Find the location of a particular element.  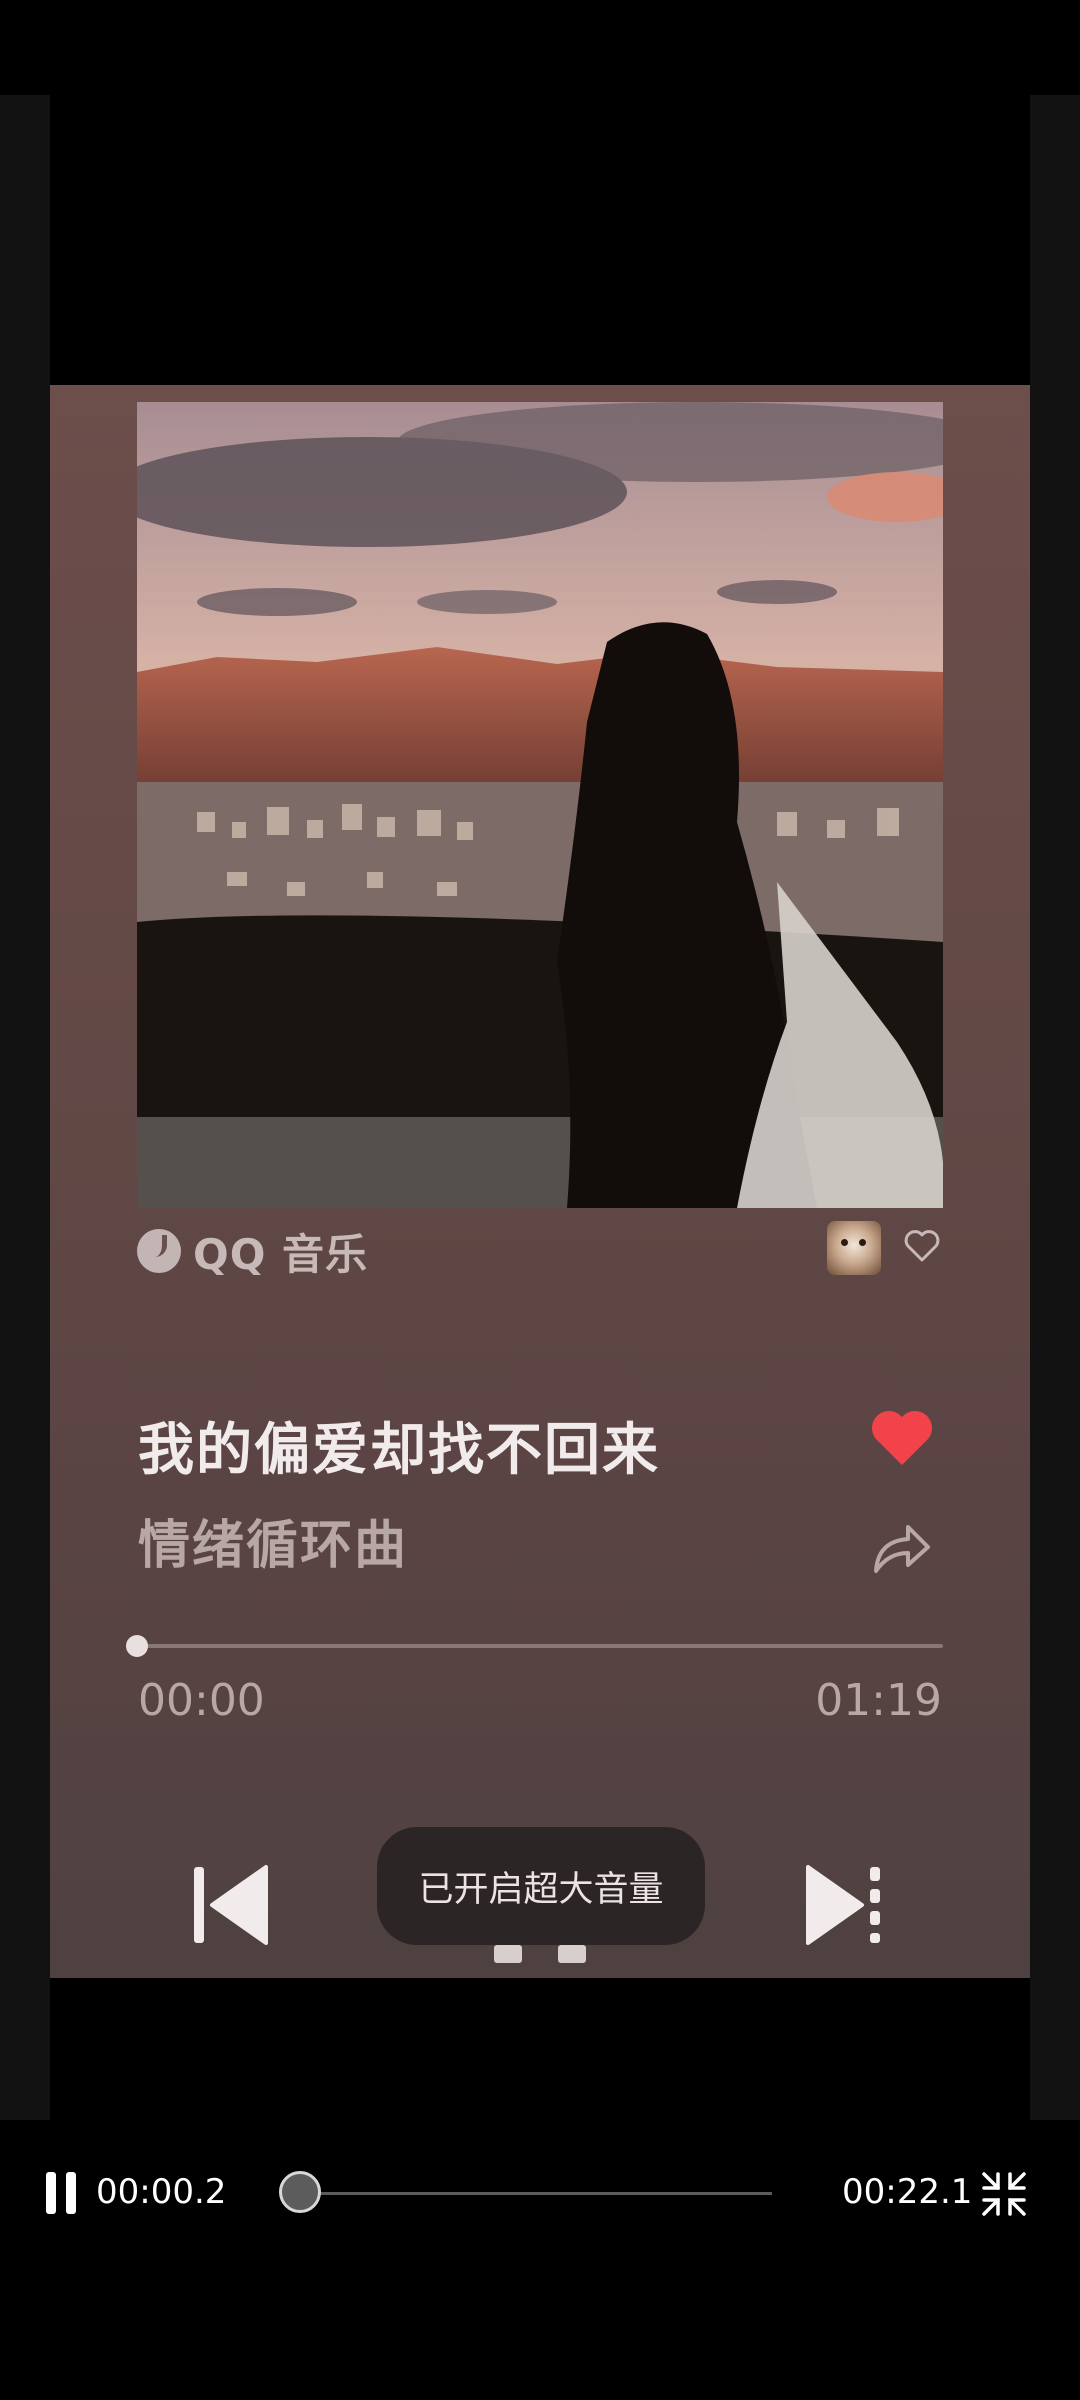

right-letterbox is located at coordinates (1055, 1107).